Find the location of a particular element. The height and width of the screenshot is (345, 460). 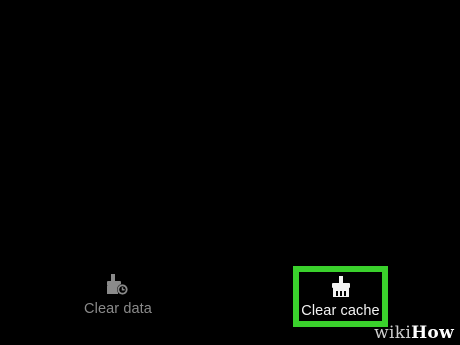

clear-data-label: Clear data is located at coordinates (118, 309).